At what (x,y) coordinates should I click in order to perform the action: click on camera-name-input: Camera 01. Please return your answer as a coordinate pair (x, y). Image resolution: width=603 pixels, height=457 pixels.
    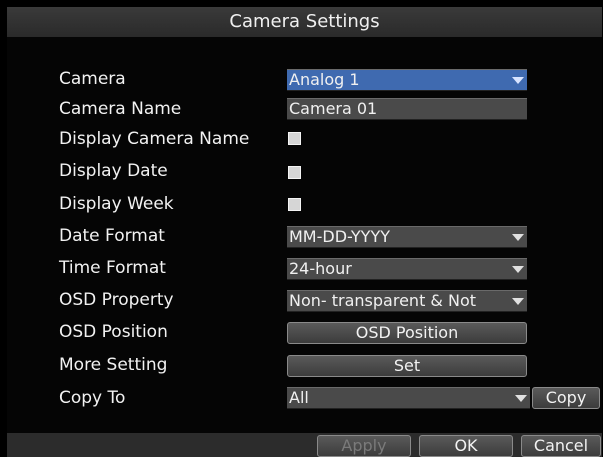
    Looking at the image, I should click on (407, 109).